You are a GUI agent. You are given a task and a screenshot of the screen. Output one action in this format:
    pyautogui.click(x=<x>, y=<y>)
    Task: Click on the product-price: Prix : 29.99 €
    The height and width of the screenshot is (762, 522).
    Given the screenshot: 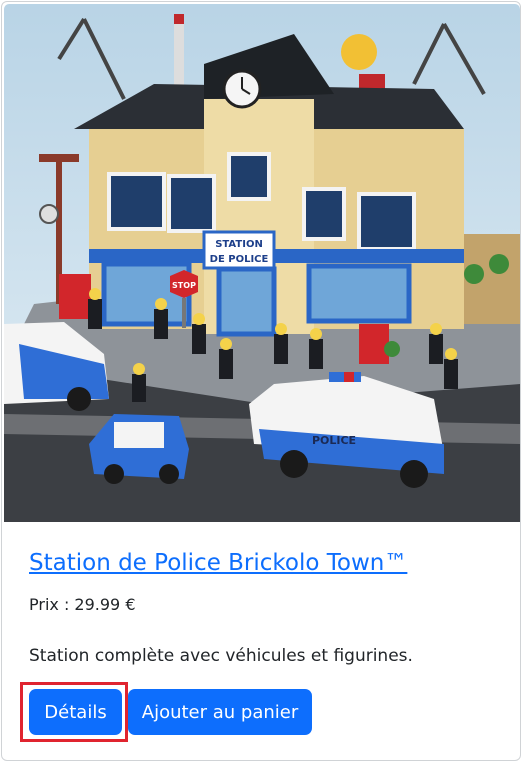 What is the action you would take?
    pyautogui.click(x=82, y=604)
    